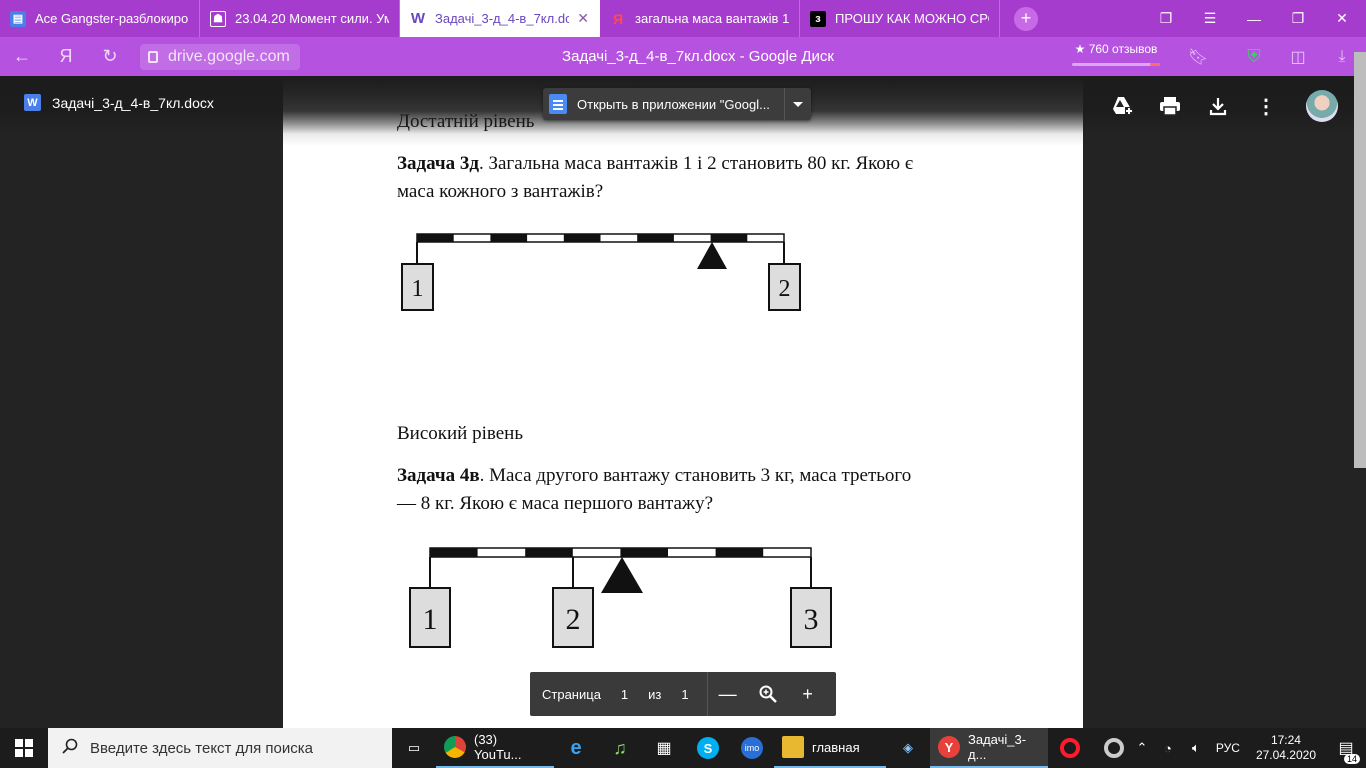 The height and width of the screenshot is (768, 1366). What do you see at coordinates (70, 748) in the screenshot?
I see `search-icon` at bounding box center [70, 748].